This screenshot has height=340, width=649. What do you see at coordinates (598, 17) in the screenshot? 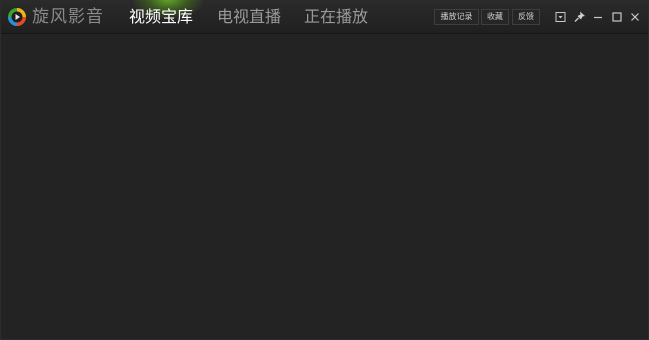
I see `minimize-icon` at bounding box center [598, 17].